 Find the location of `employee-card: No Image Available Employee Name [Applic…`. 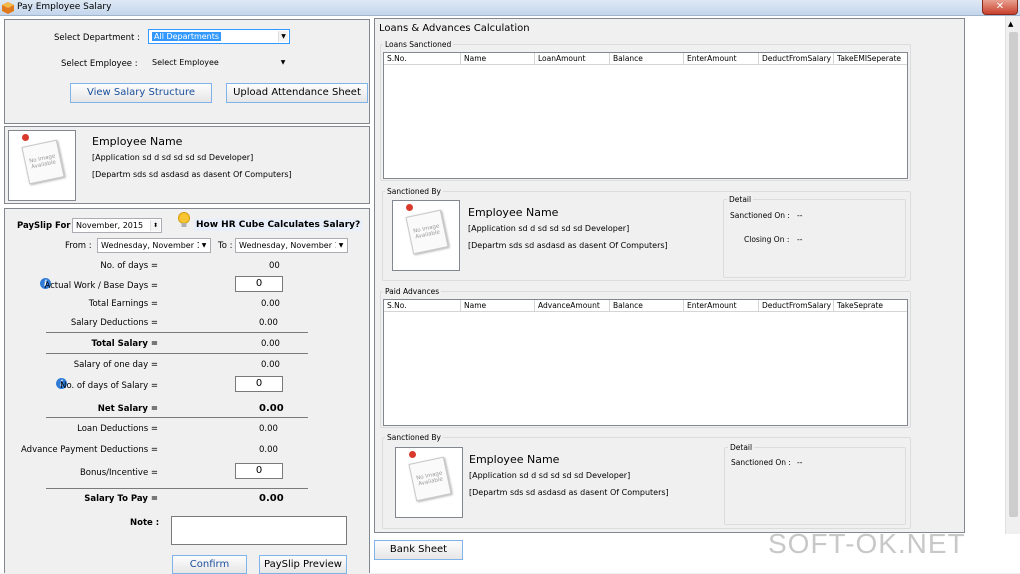

employee-card: No Image Available Employee Name [Applic… is located at coordinates (187, 165).